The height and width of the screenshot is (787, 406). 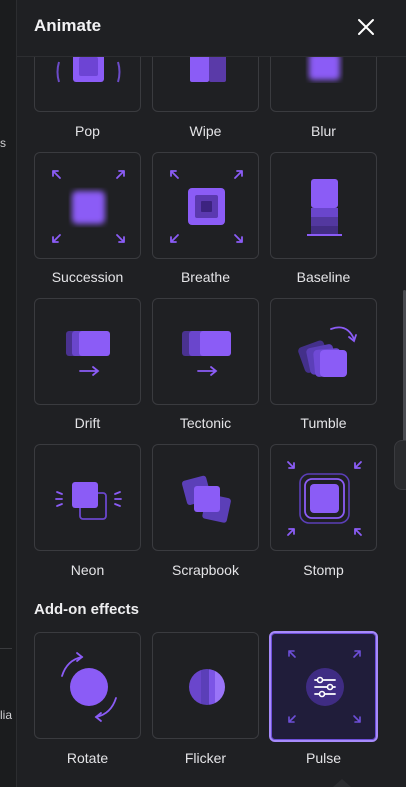 What do you see at coordinates (205, 423) in the screenshot?
I see `effect-label: Tectonic` at bounding box center [205, 423].